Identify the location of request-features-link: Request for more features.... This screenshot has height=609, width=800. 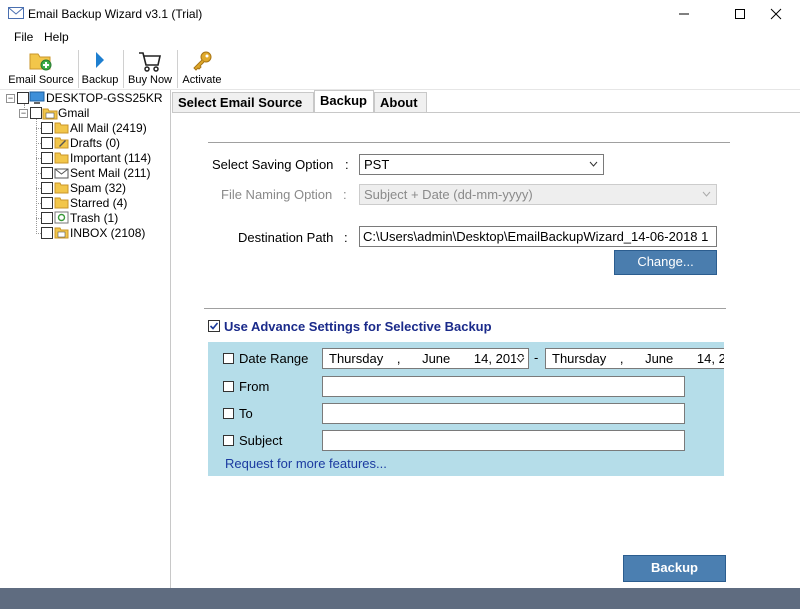
(306, 463).